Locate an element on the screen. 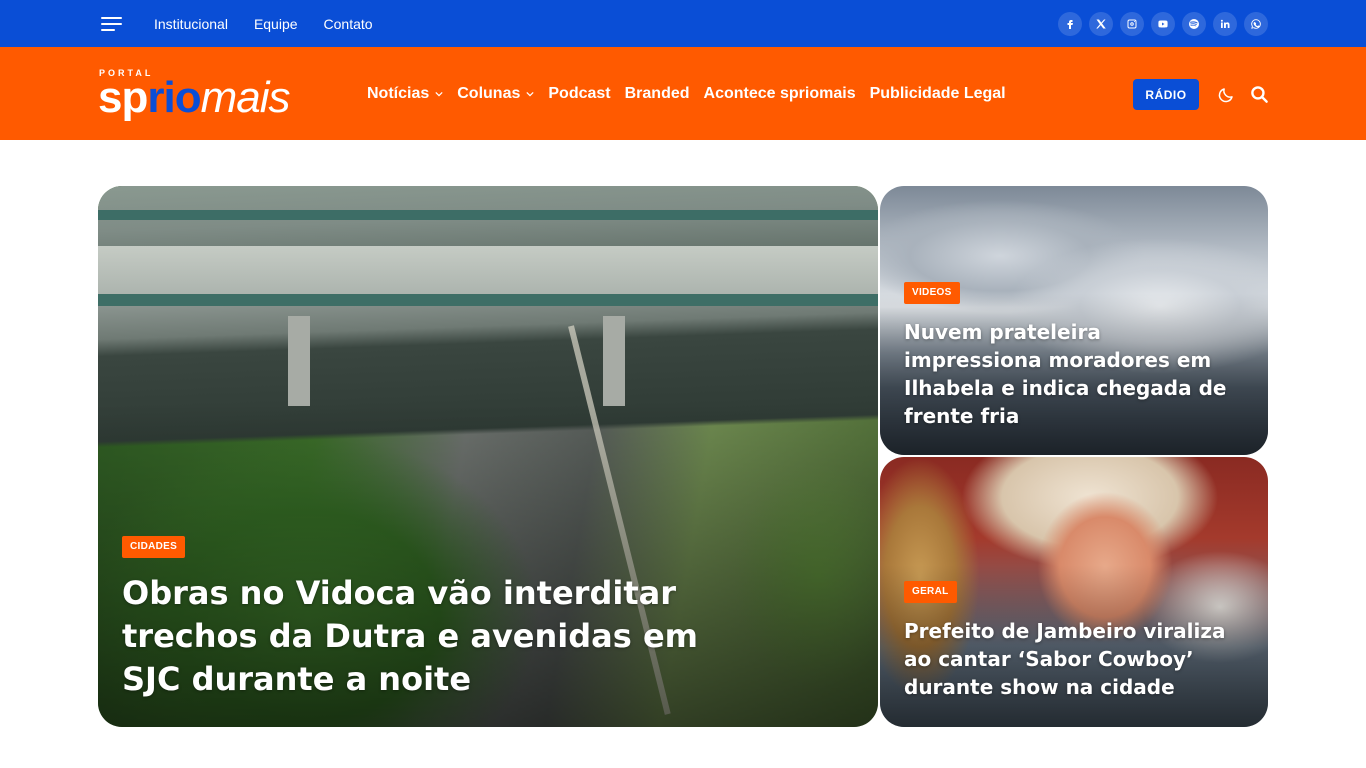 The image size is (1366, 768). category-badge: GERAL is located at coordinates (930, 592).